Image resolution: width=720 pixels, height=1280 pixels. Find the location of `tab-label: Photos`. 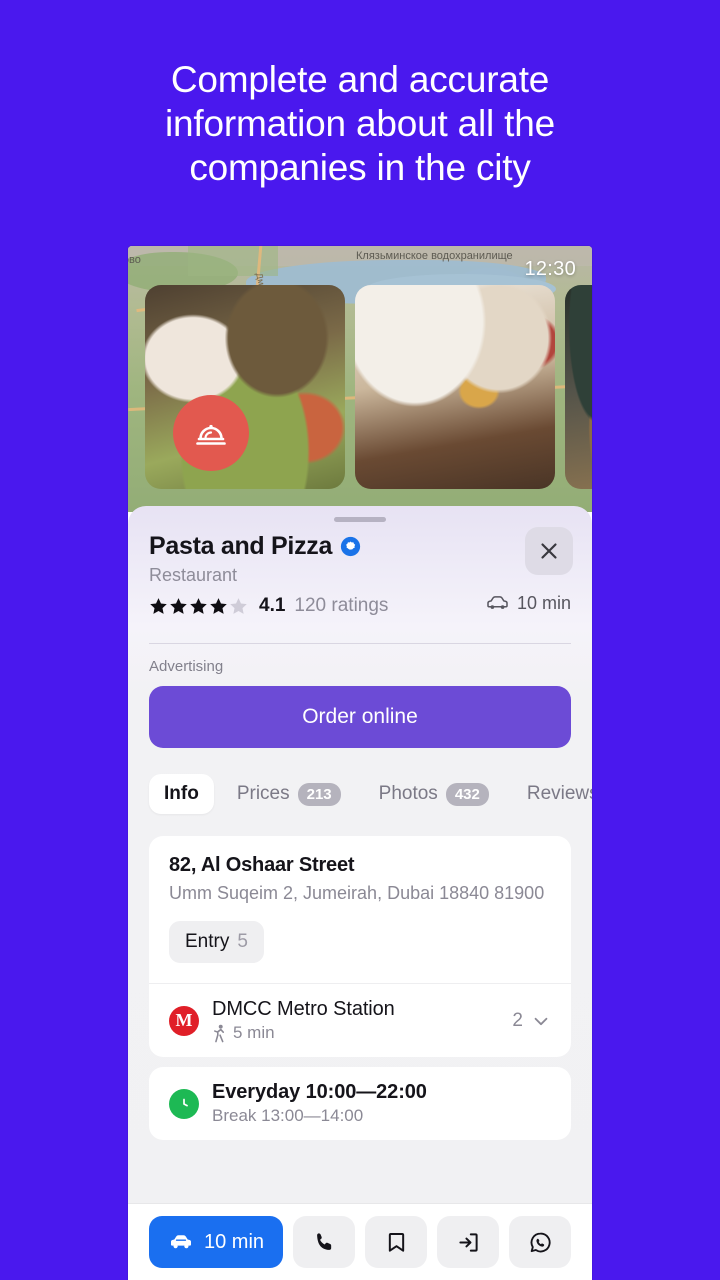

tab-label: Photos is located at coordinates (408, 793).